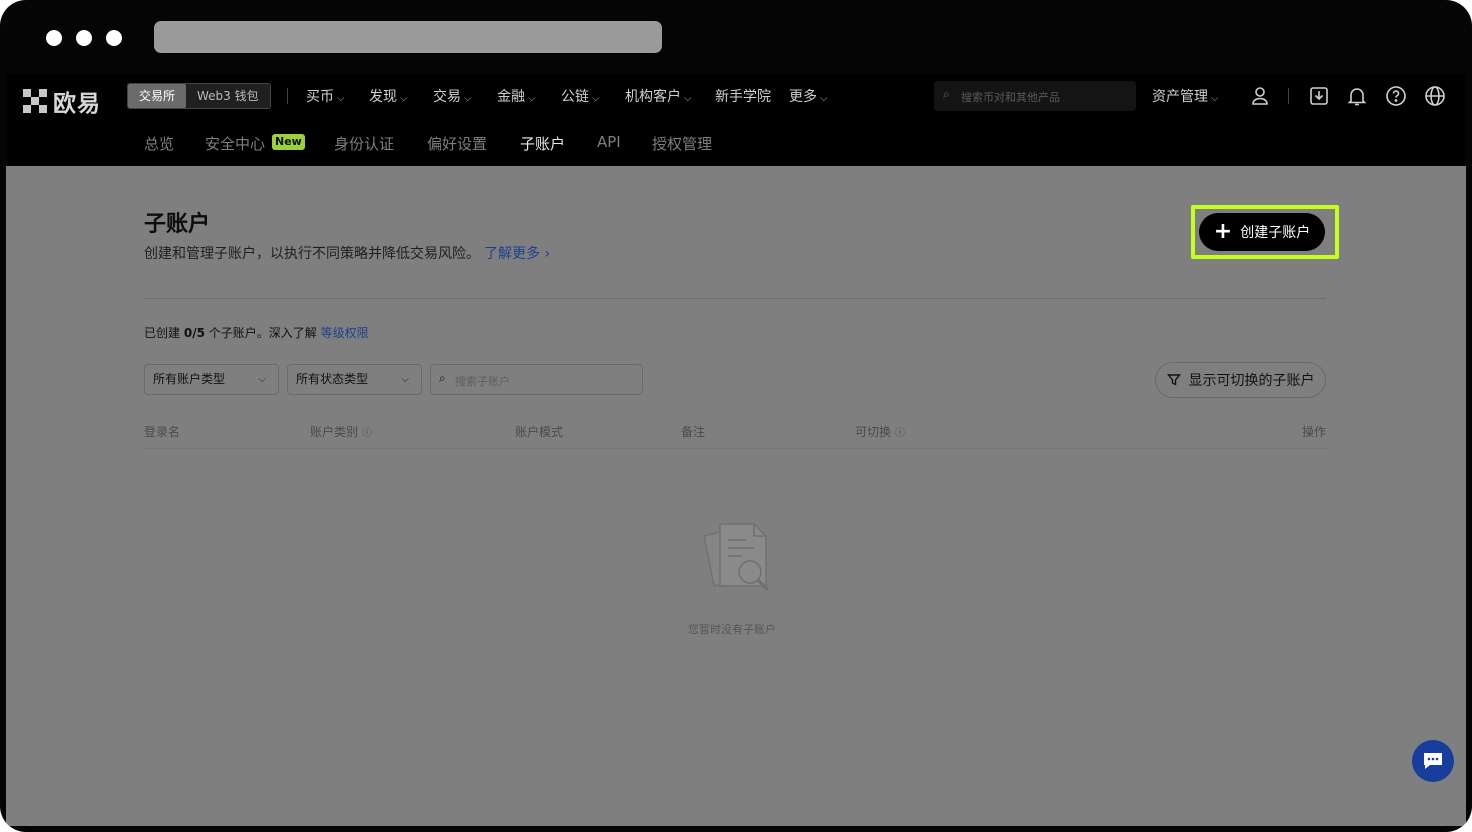  What do you see at coordinates (77, 104) in the screenshot?
I see `logo-text: 欧易` at bounding box center [77, 104].